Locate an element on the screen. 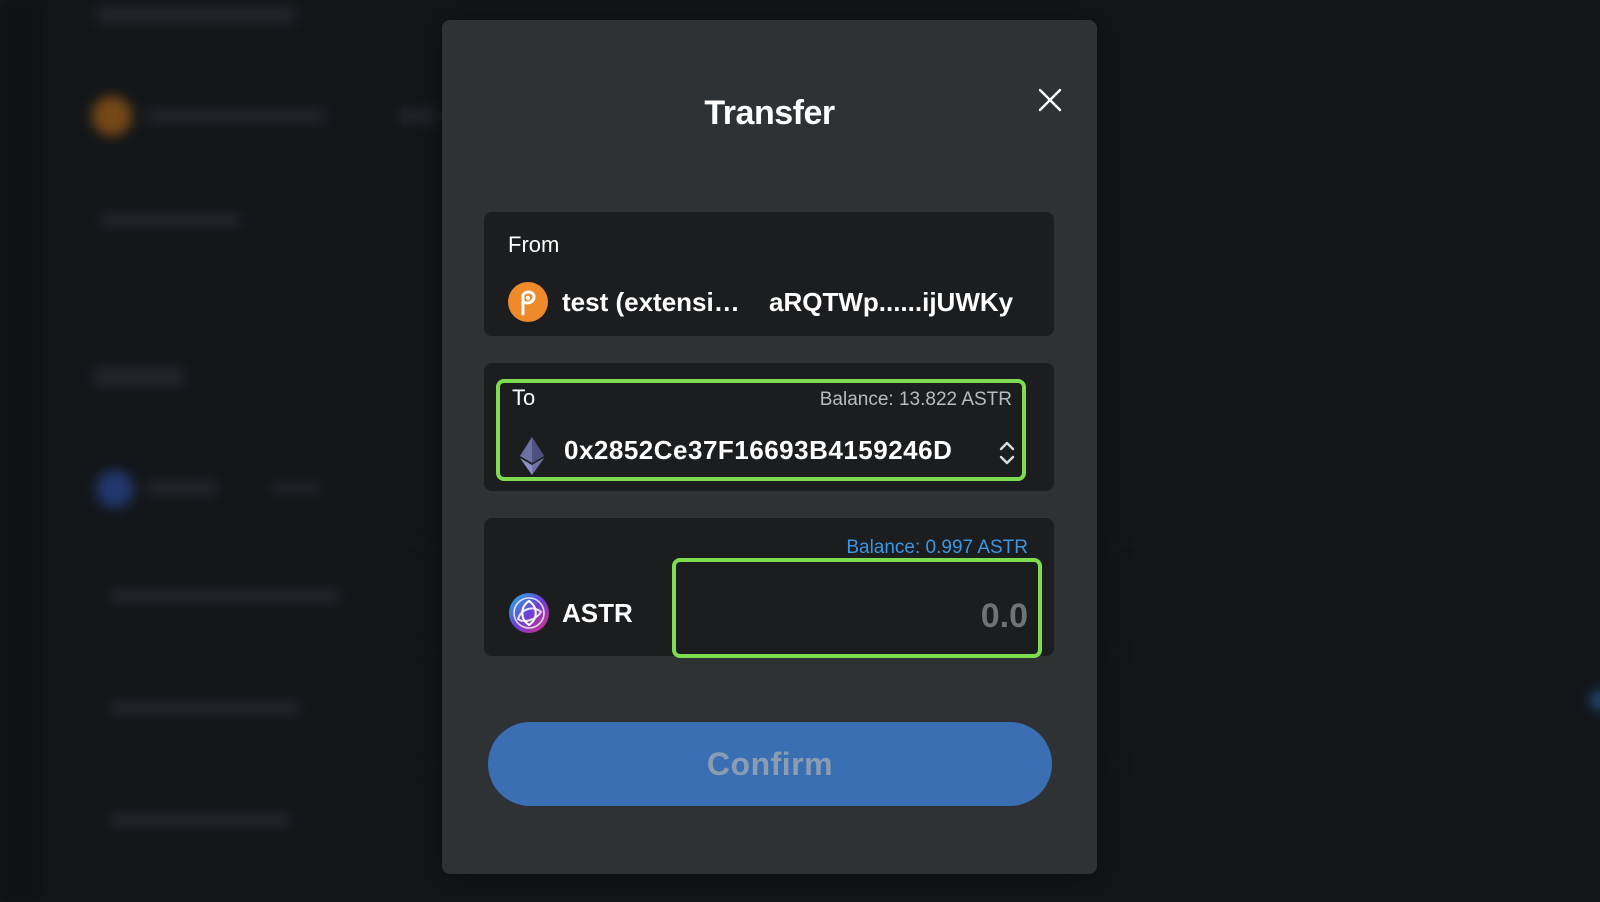 The width and height of the screenshot is (1600, 902). amount-panel: Balance: 0.997 ASTR ASTR is located at coordinates (769, 588).